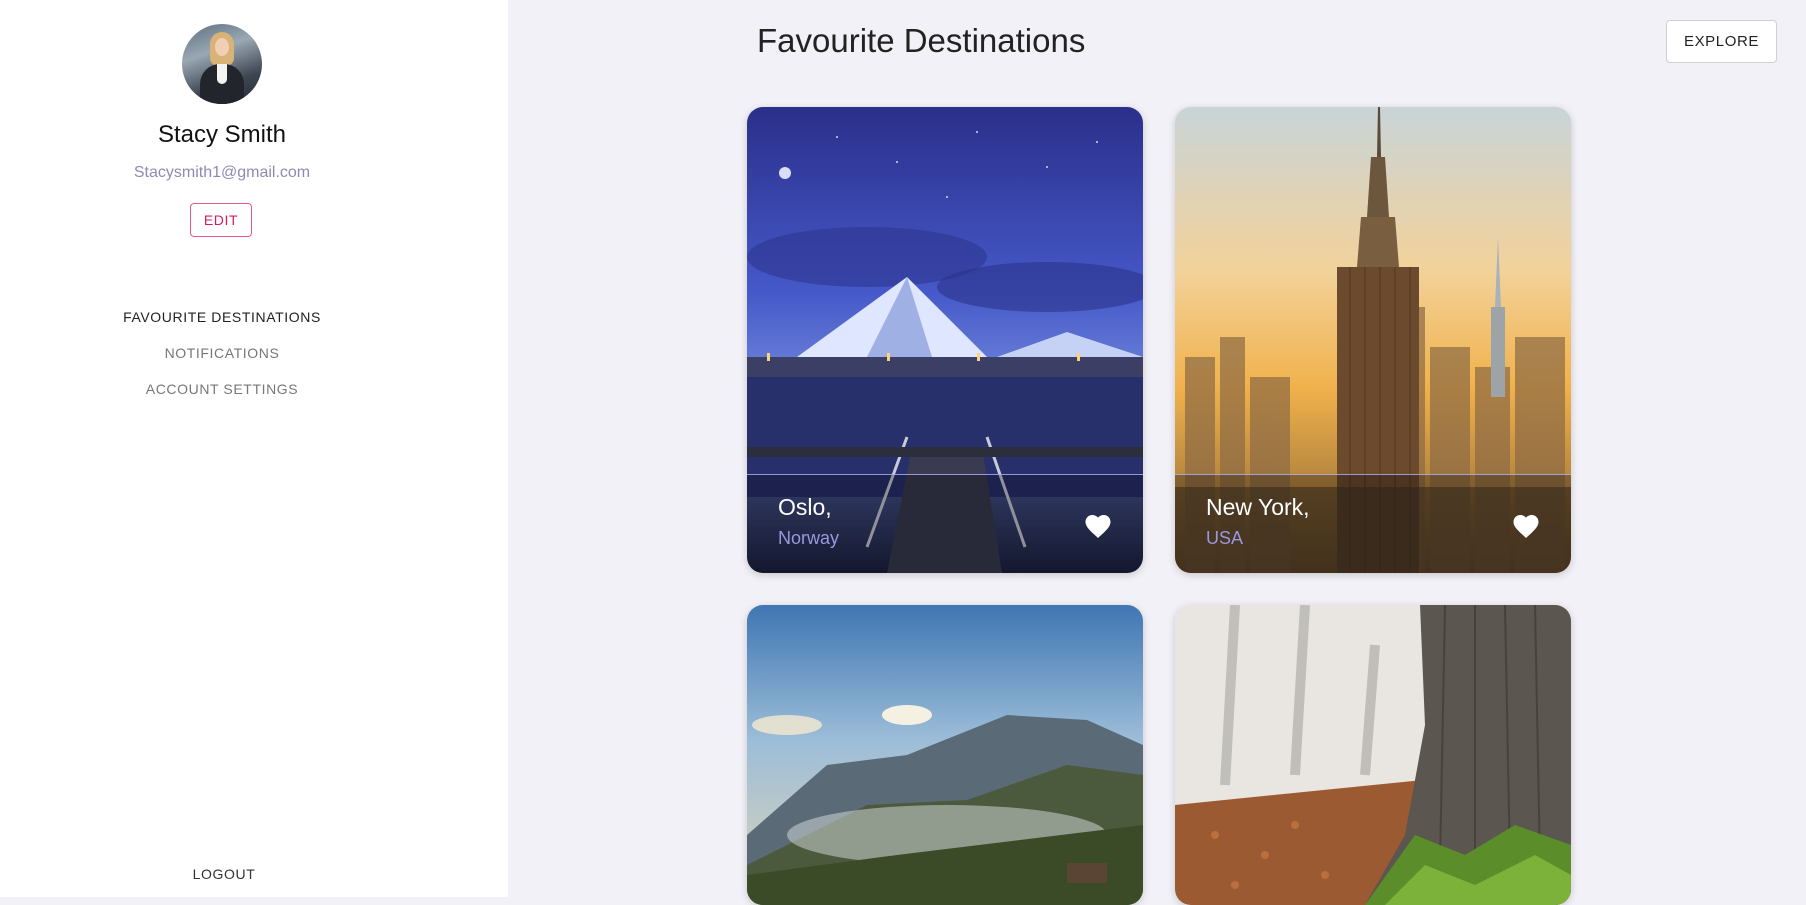 The image size is (1806, 905). Describe the element at coordinates (222, 172) in the screenshot. I see `user-email: Stacysmith1@gmail.com` at that location.